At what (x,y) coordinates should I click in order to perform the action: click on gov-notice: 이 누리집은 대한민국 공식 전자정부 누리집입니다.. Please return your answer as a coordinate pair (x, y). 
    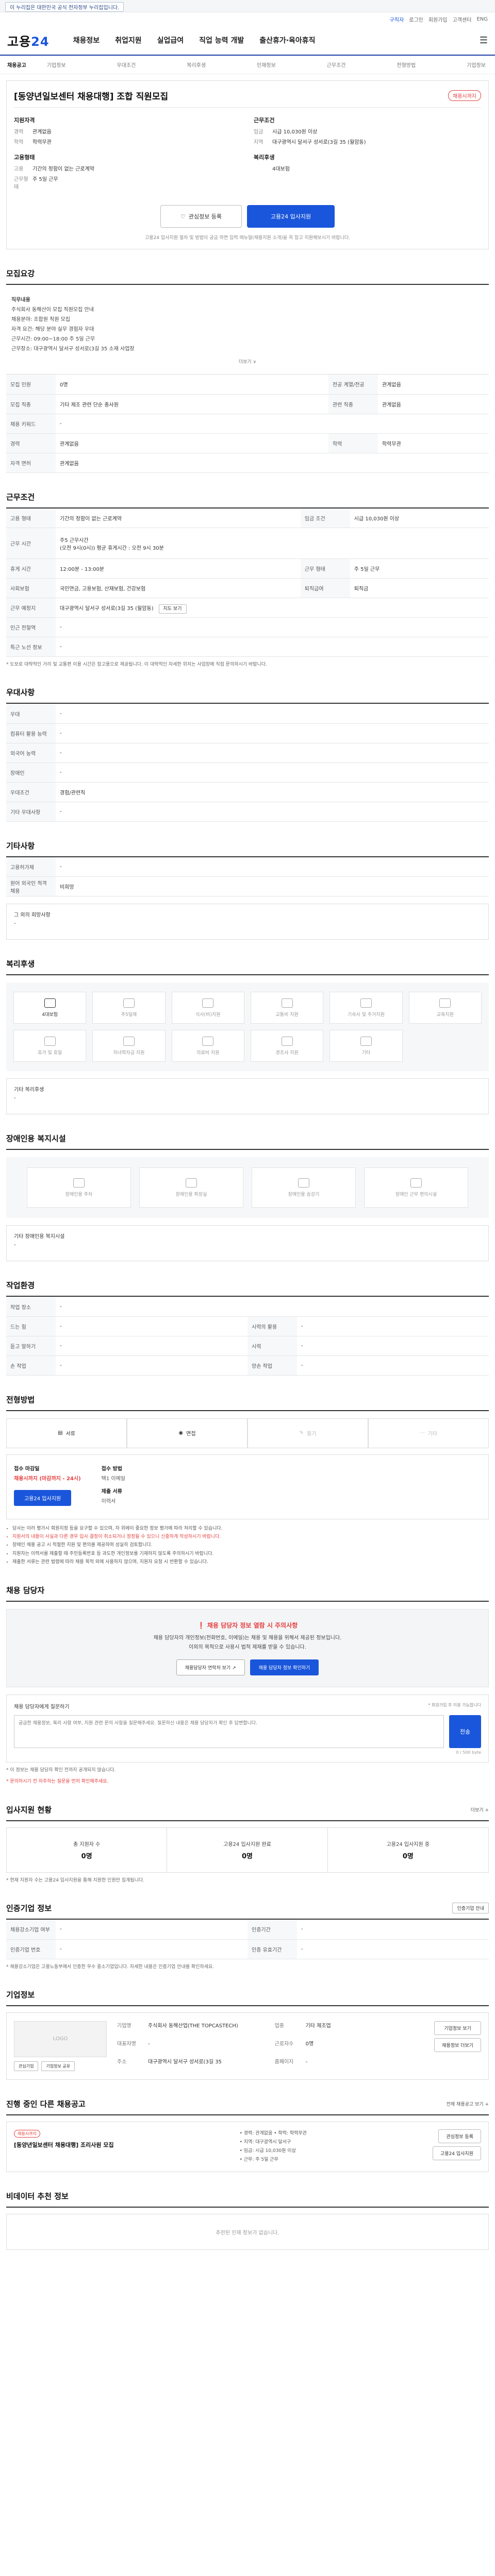
    Looking at the image, I should click on (64, 7).